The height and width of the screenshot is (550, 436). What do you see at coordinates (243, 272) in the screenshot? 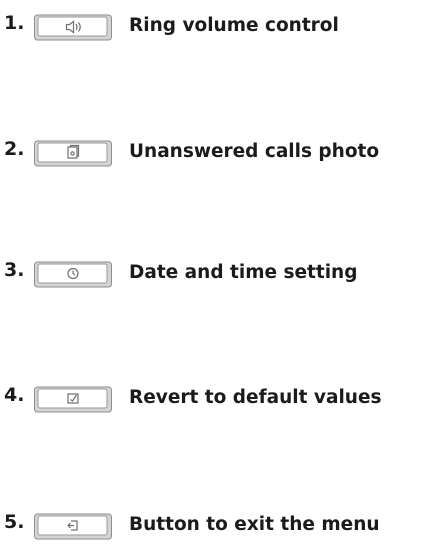
I see `item-label: Date and time setting` at bounding box center [243, 272].